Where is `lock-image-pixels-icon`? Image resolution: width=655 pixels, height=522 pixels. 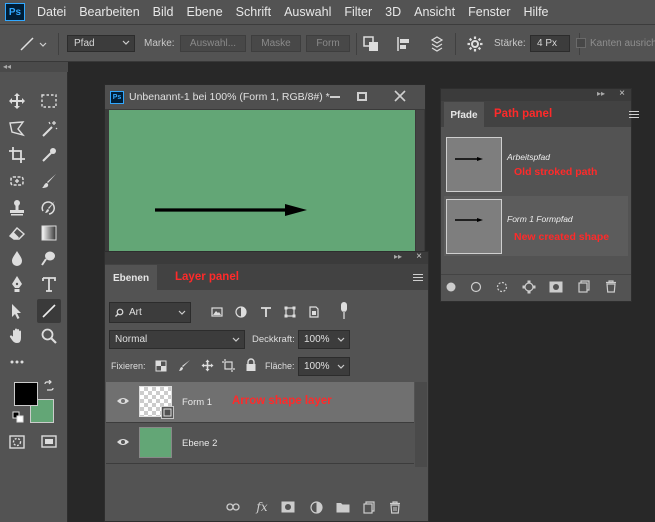
lock-image-pixels-icon is located at coordinates (184, 365).